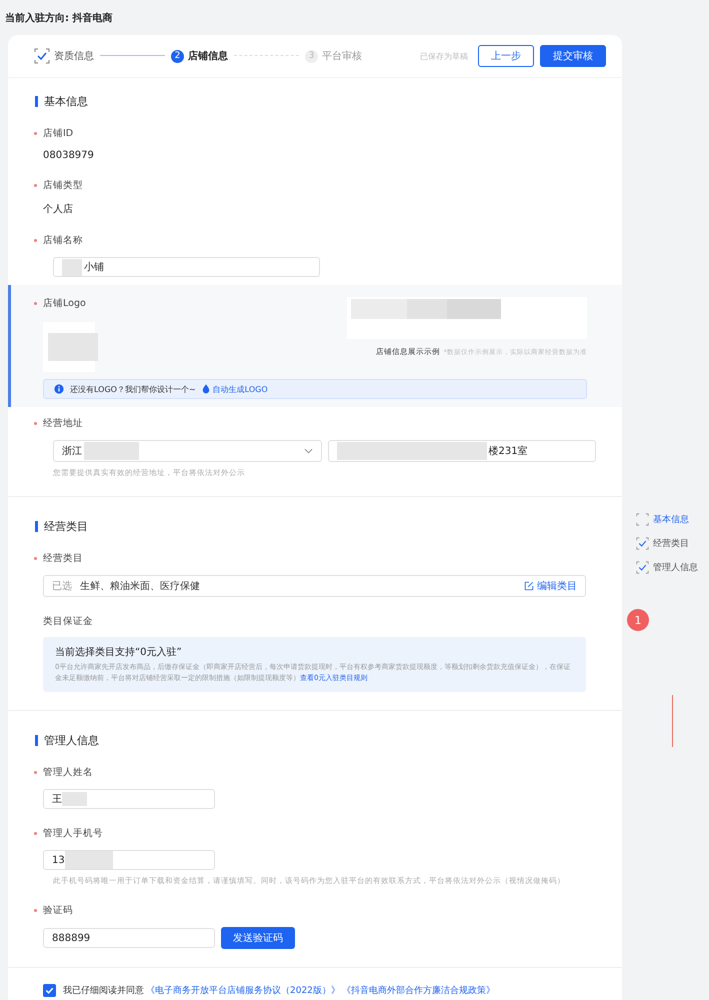 The image size is (709, 1000). What do you see at coordinates (186, 267) in the screenshot?
I see `input-field: 小铺` at bounding box center [186, 267].